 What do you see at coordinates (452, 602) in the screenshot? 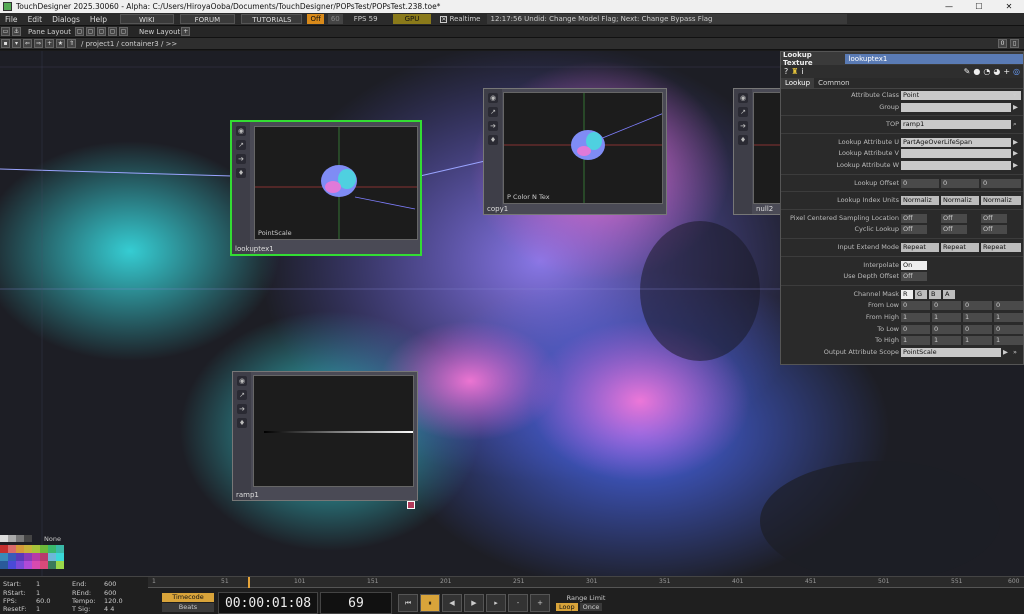
I see `step-back-icon: ◀` at bounding box center [452, 602].